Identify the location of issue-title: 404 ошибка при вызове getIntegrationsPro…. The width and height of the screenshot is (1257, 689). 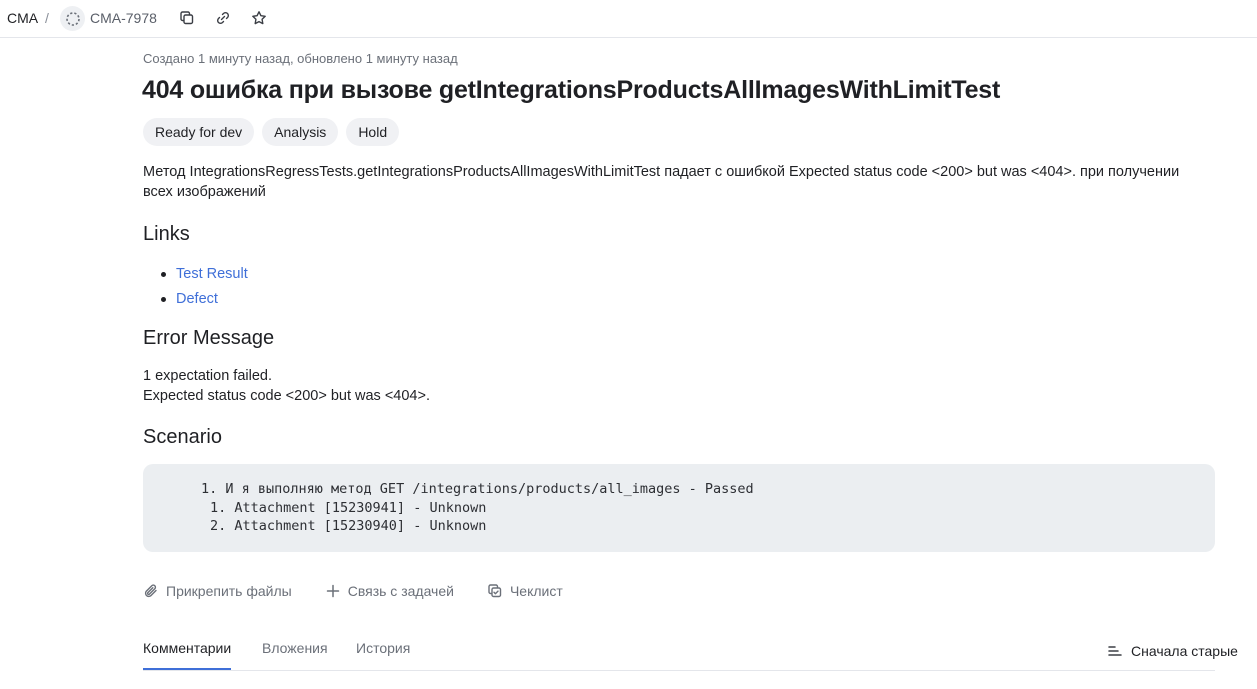
(571, 90).